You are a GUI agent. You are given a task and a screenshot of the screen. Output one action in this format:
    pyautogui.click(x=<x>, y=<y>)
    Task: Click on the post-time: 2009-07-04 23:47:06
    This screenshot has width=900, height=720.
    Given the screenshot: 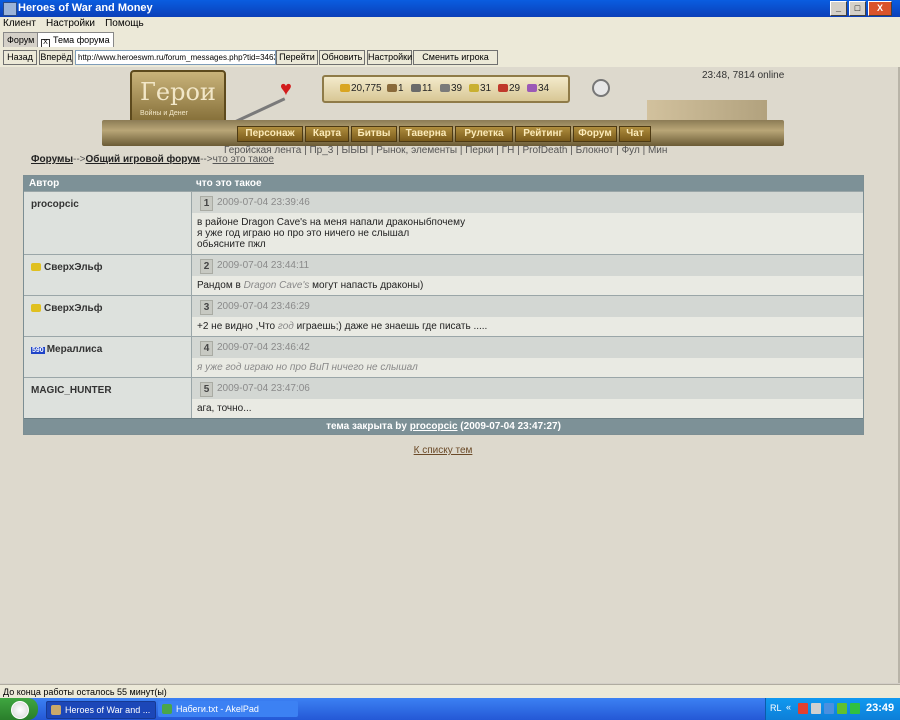 What is the action you would take?
    pyautogui.click(x=263, y=388)
    